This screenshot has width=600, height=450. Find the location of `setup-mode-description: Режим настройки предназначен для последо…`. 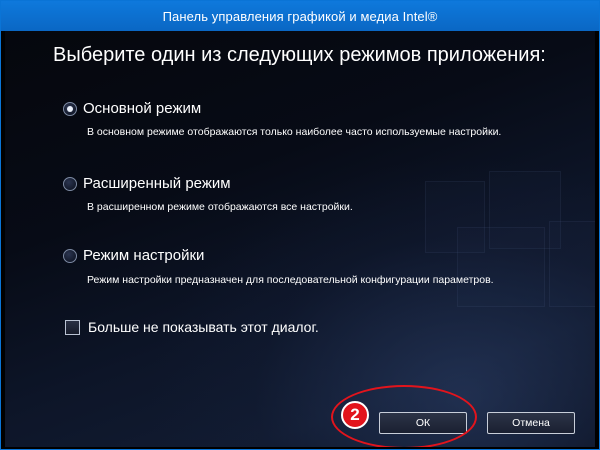

setup-mode-description: Режим настройки предназначен для последо… is located at coordinates (290, 280).